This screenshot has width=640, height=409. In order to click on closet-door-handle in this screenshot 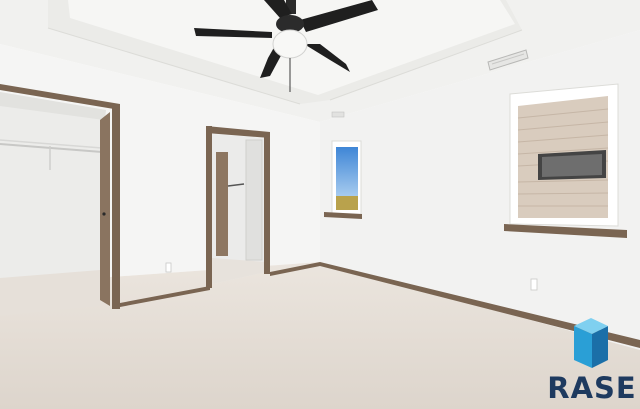, I will do `click(104, 214)`.